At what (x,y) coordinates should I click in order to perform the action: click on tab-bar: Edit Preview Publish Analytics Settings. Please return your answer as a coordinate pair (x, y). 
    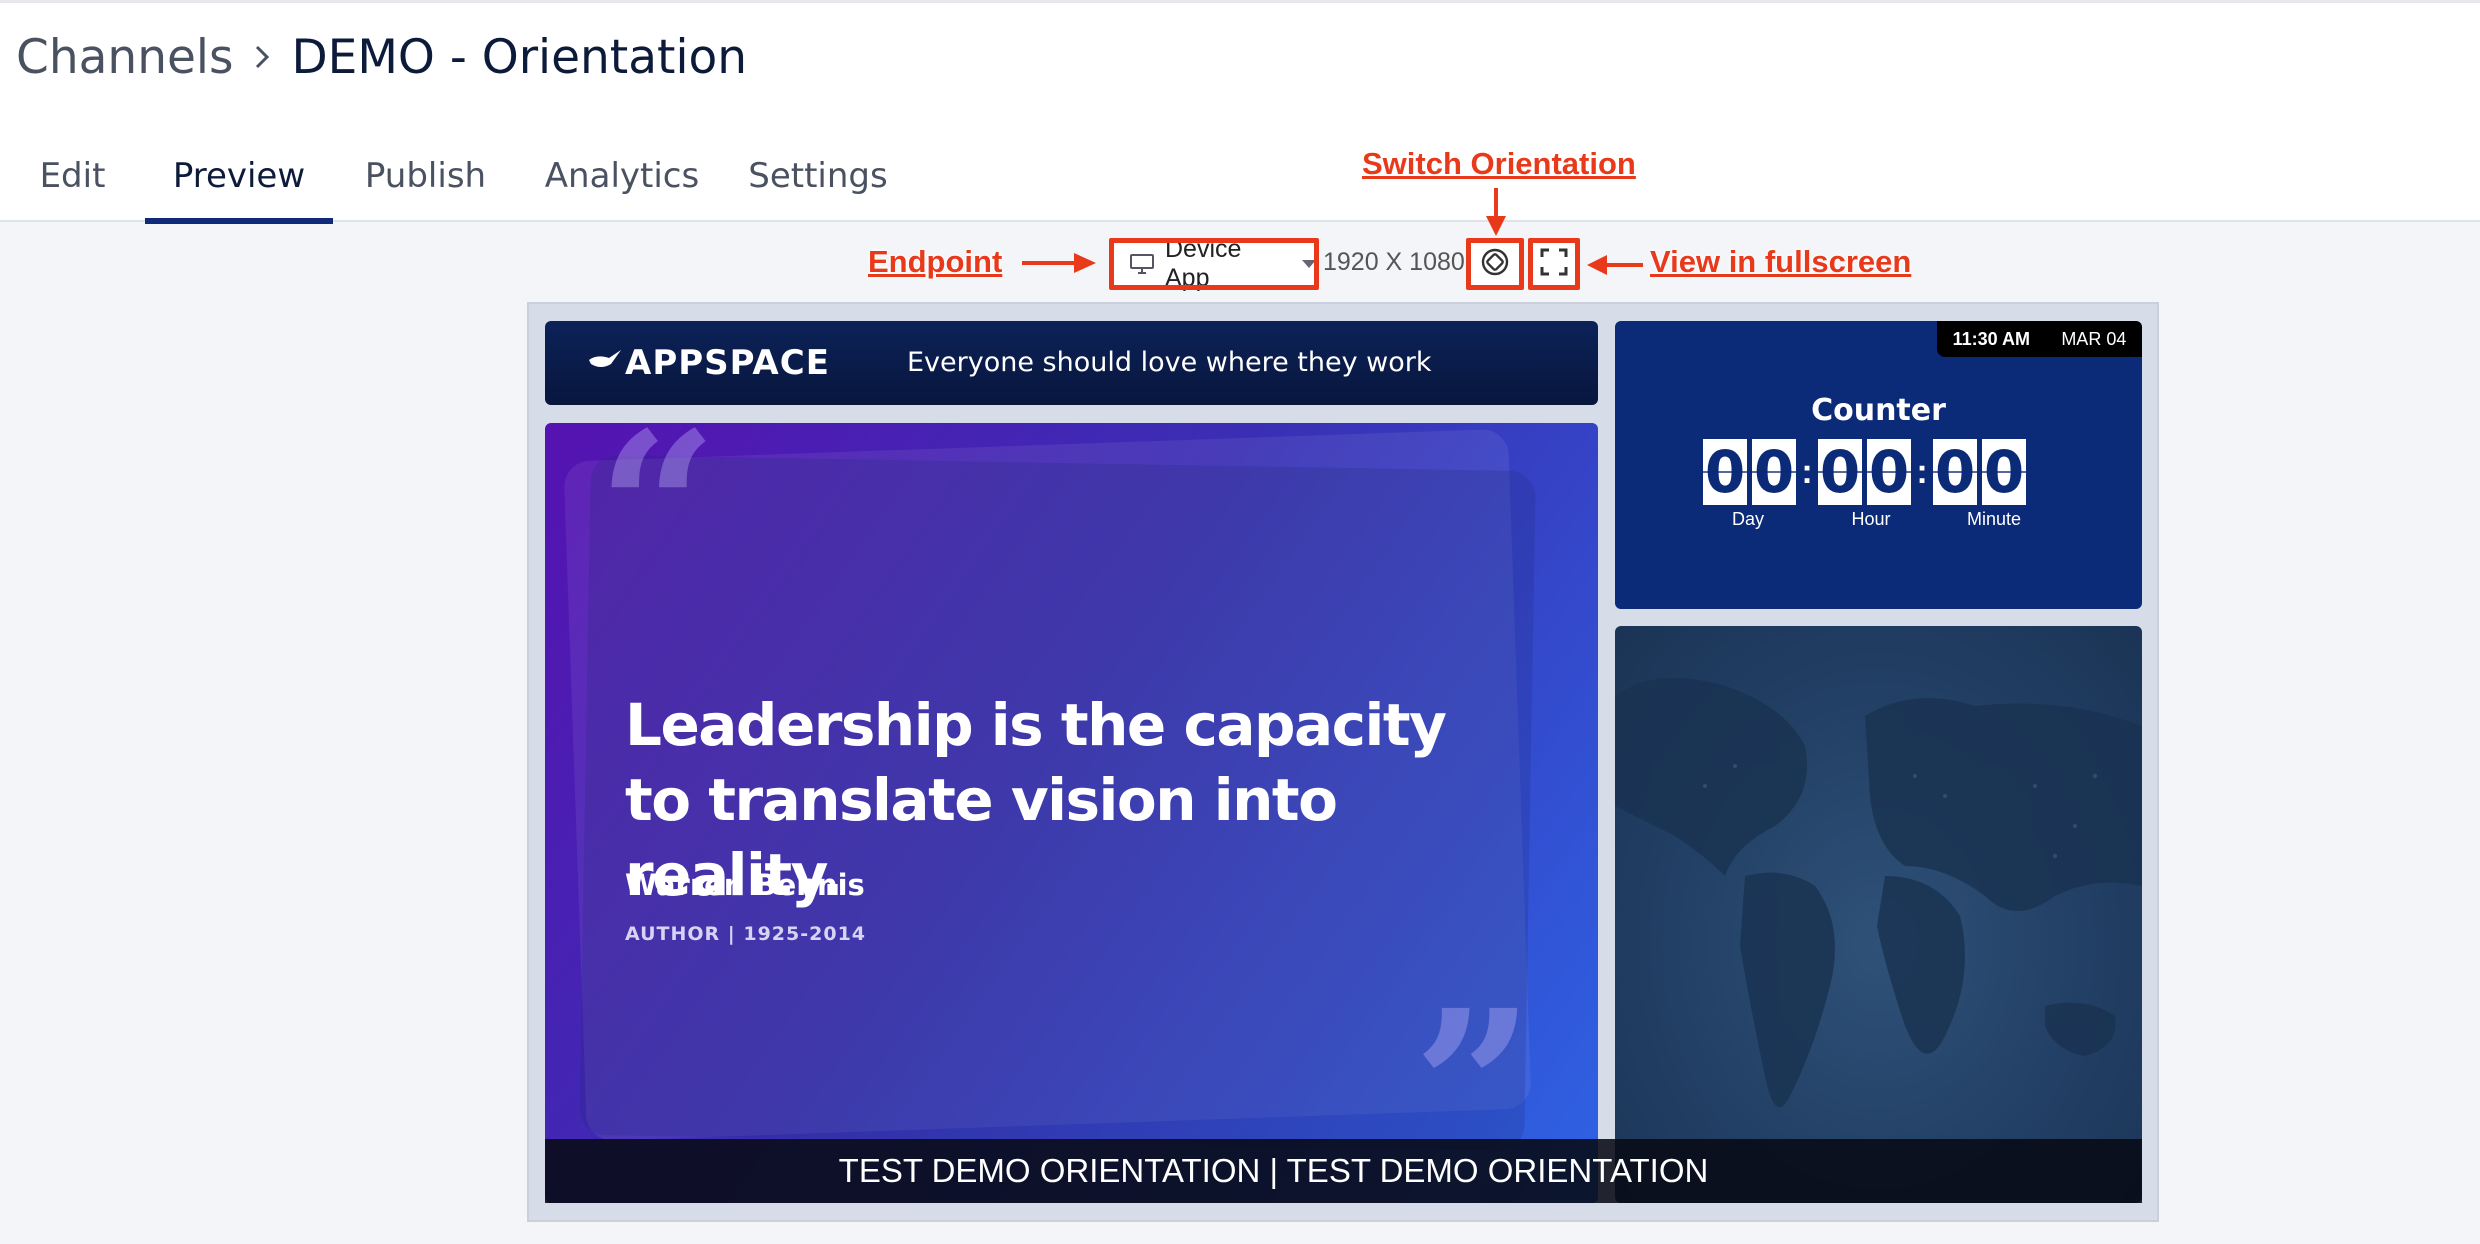
    Looking at the image, I should click on (455, 177).